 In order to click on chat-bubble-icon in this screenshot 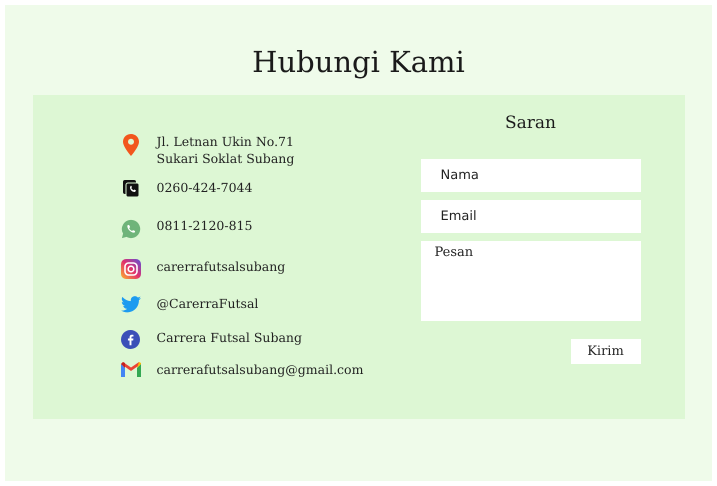, I will do `click(130, 229)`.